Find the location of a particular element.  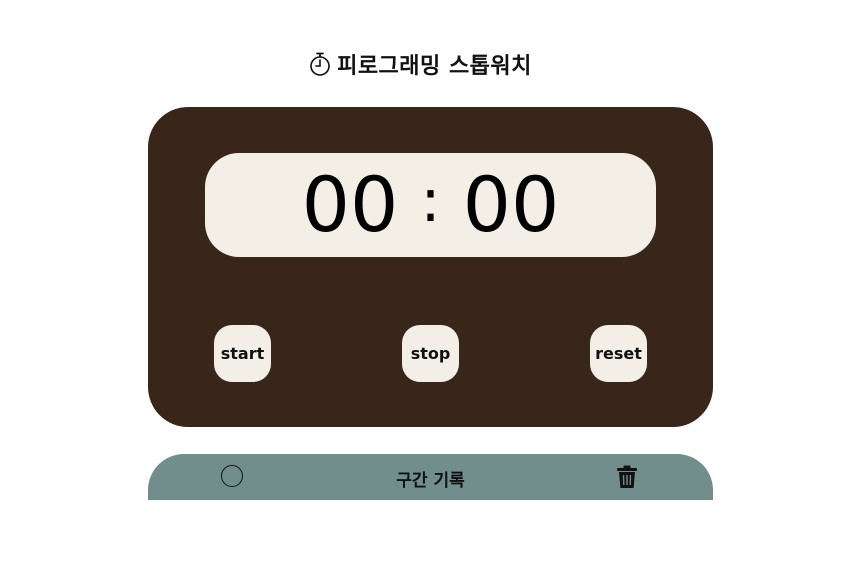

page-title: 피로그래밍 스톱워치 is located at coordinates (420, 65).